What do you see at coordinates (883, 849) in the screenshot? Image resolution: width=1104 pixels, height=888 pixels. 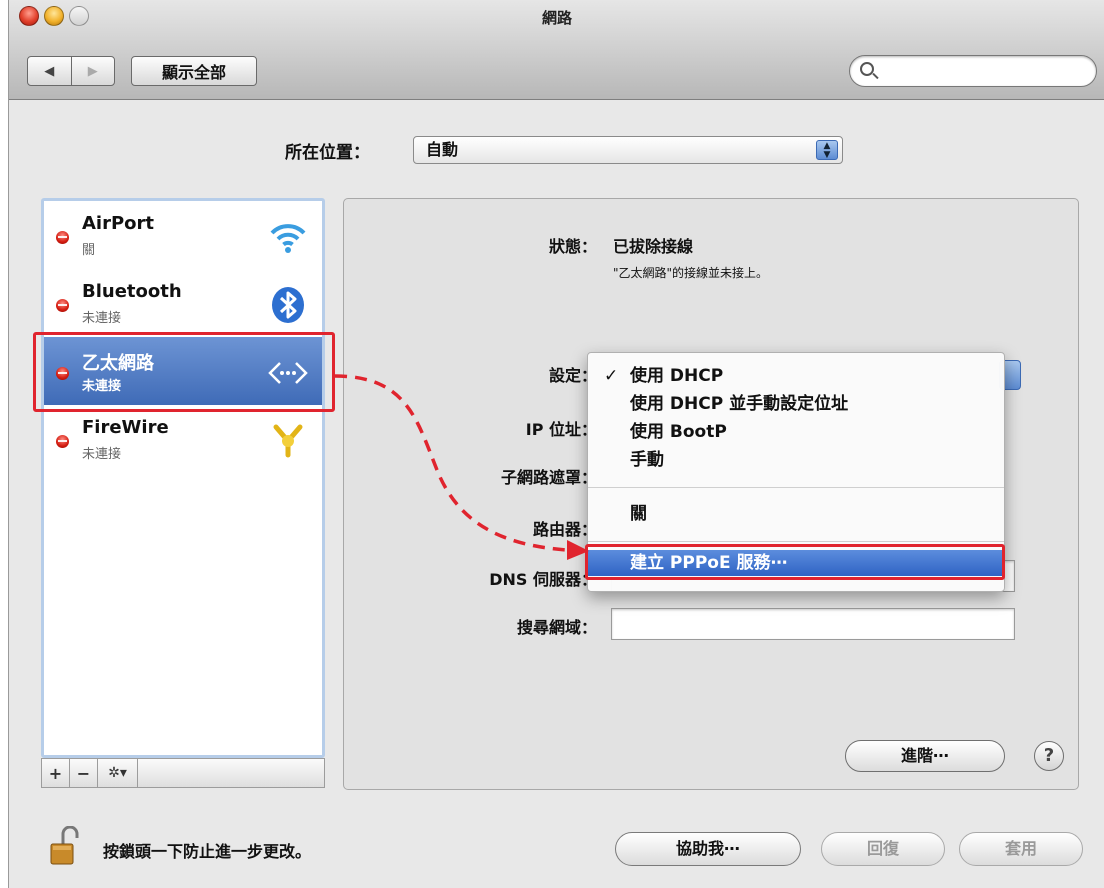 I see `revert-button: 回復` at bounding box center [883, 849].